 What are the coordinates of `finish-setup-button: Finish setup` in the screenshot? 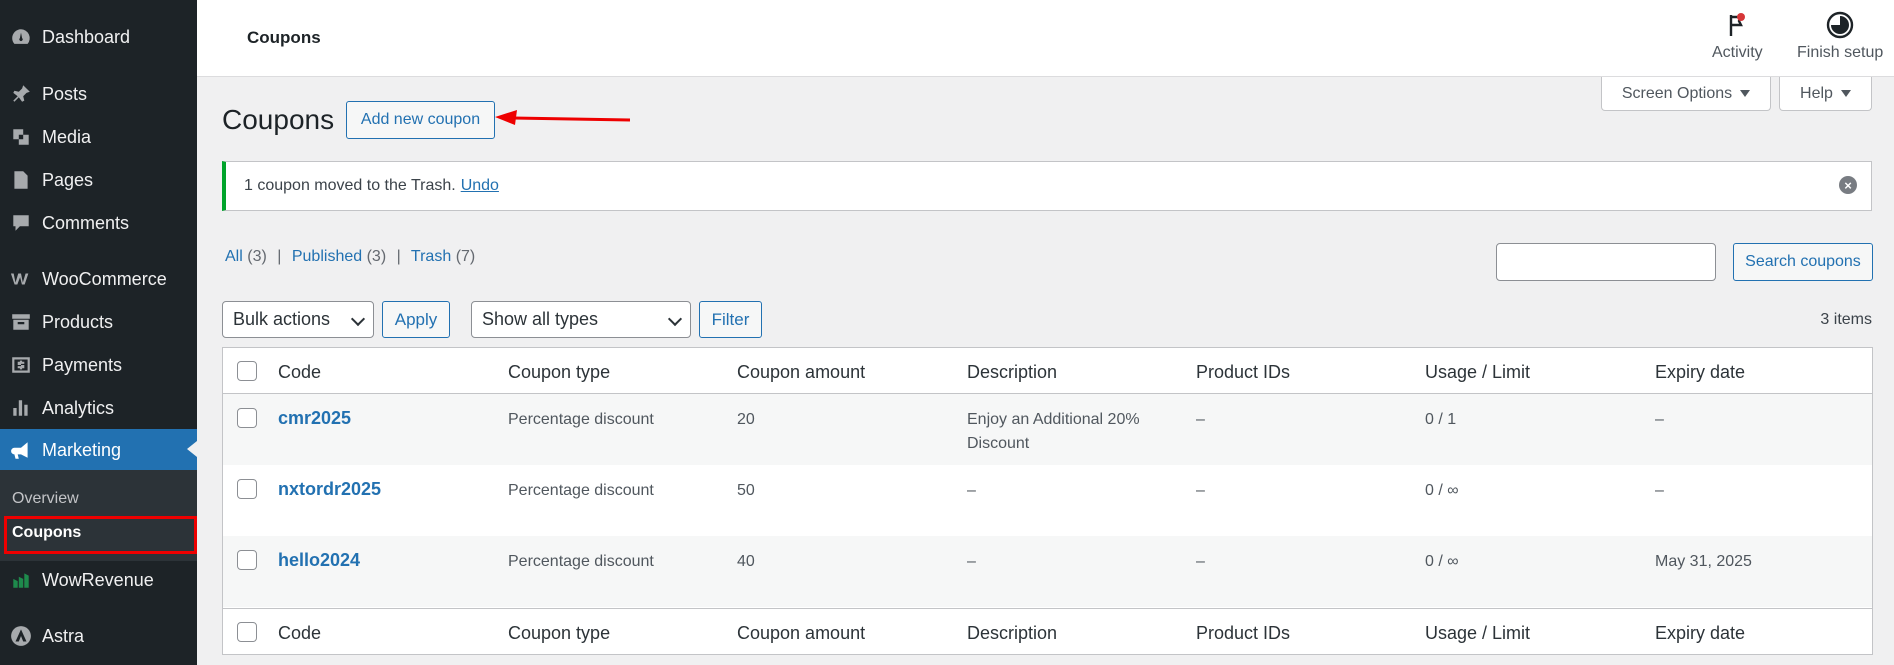 It's located at (1840, 36).